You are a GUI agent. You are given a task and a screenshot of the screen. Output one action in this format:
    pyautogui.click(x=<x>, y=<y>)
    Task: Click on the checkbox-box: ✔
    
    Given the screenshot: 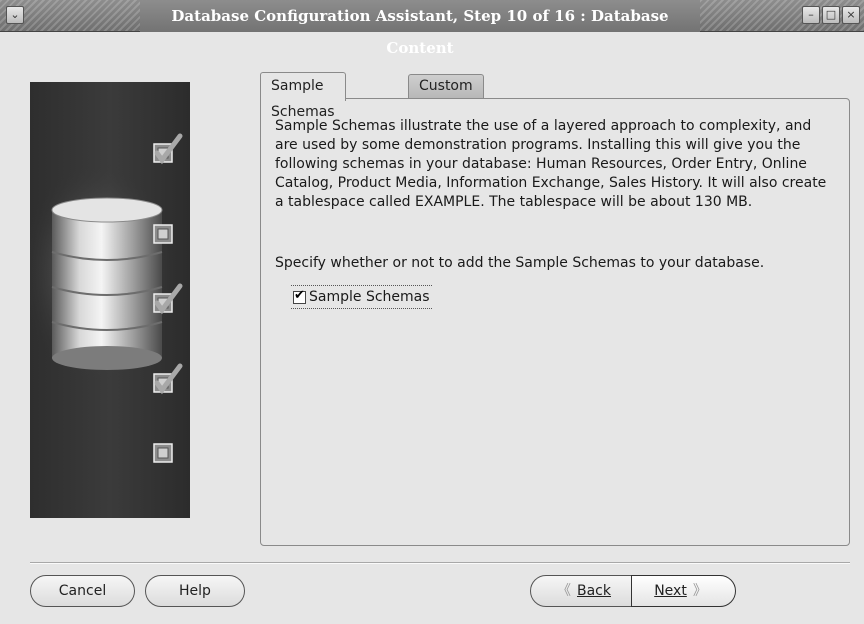 What is the action you would take?
    pyautogui.click(x=299, y=295)
    